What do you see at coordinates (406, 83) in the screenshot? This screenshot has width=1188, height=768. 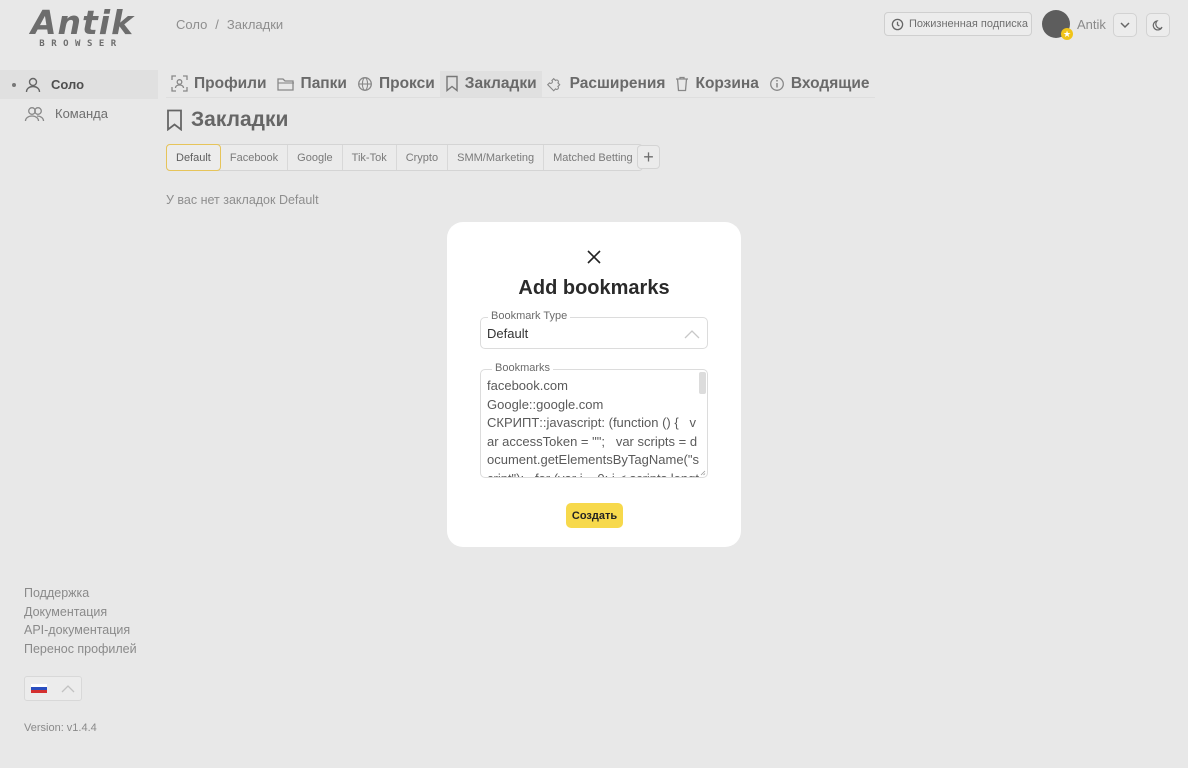 I see `nav-label: Прокси` at bounding box center [406, 83].